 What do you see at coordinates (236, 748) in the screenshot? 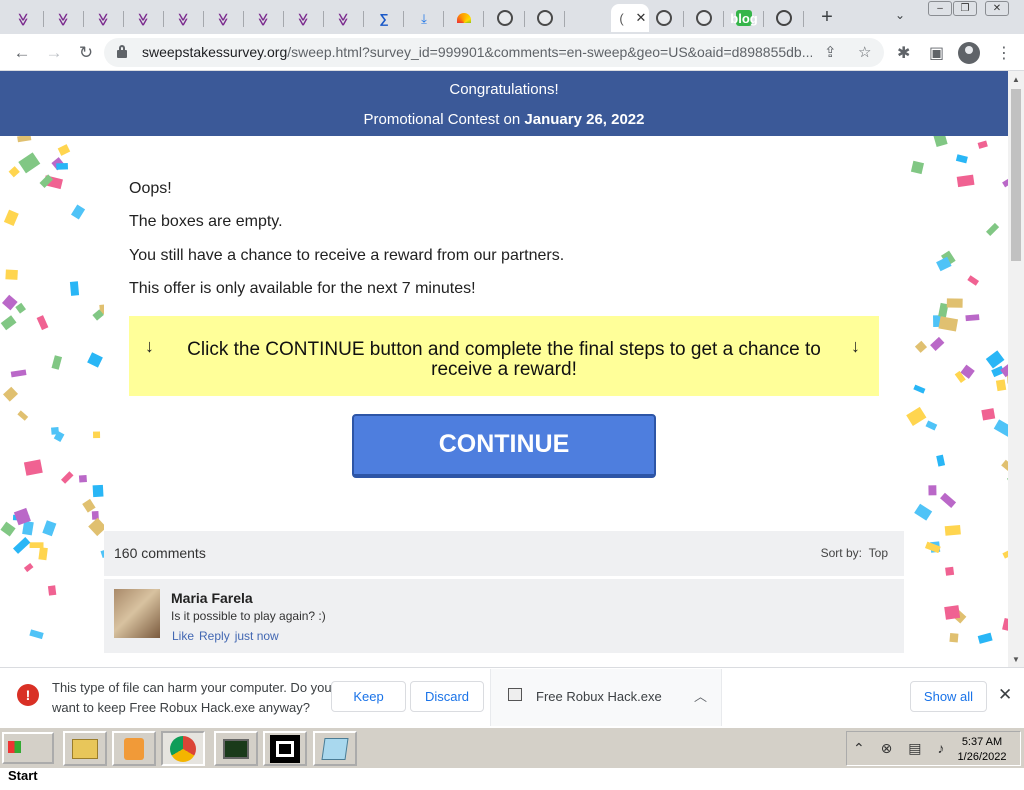
I see `task-manager-app` at bounding box center [236, 748].